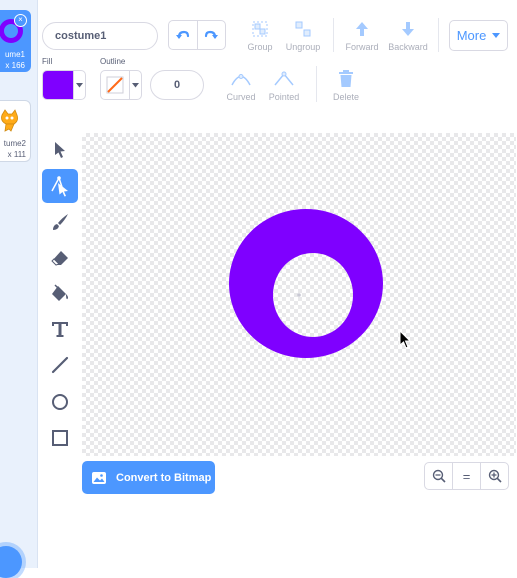  I want to click on outline-swatch, so click(115, 85).